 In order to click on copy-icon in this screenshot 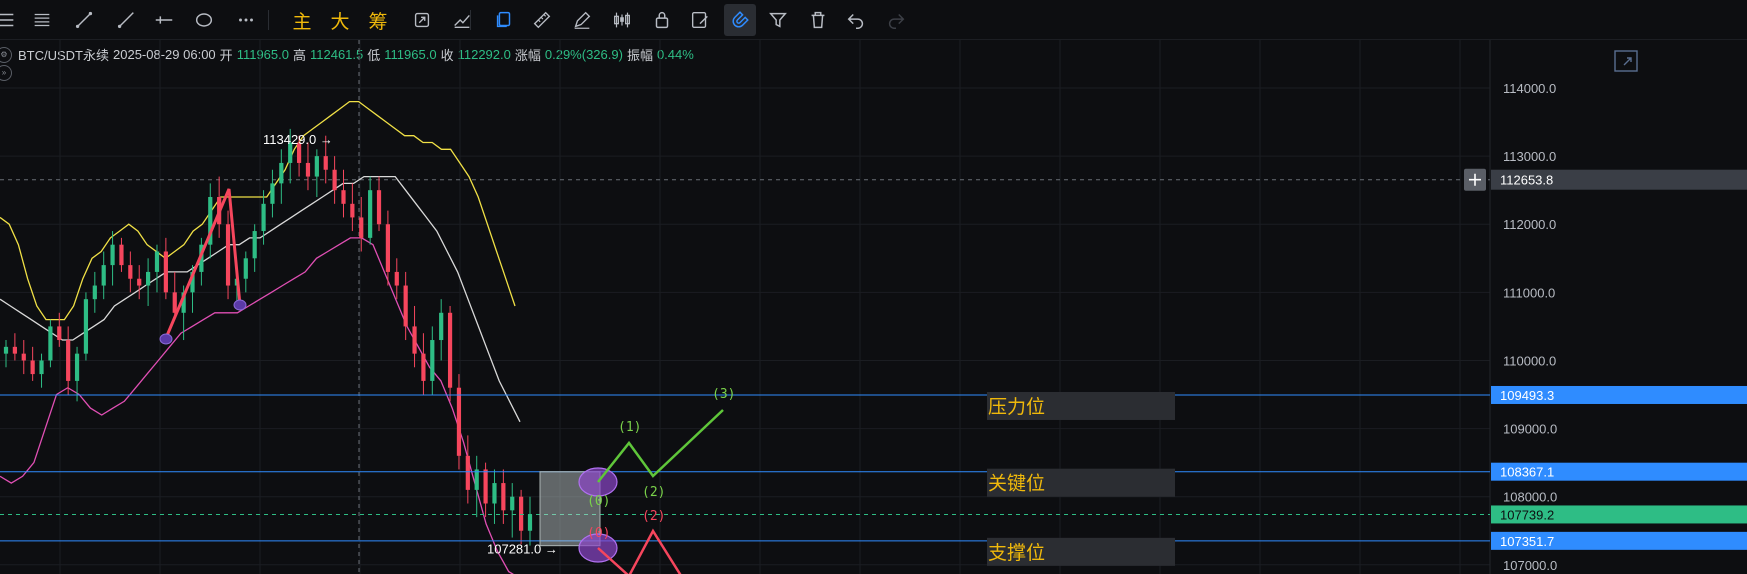, I will do `click(504, 20)`.